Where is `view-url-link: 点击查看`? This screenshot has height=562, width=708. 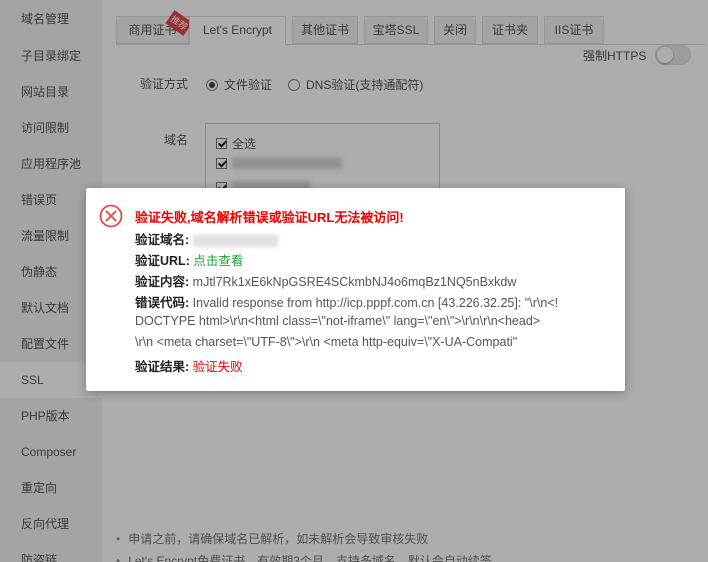 view-url-link: 点击查看 is located at coordinates (218, 261).